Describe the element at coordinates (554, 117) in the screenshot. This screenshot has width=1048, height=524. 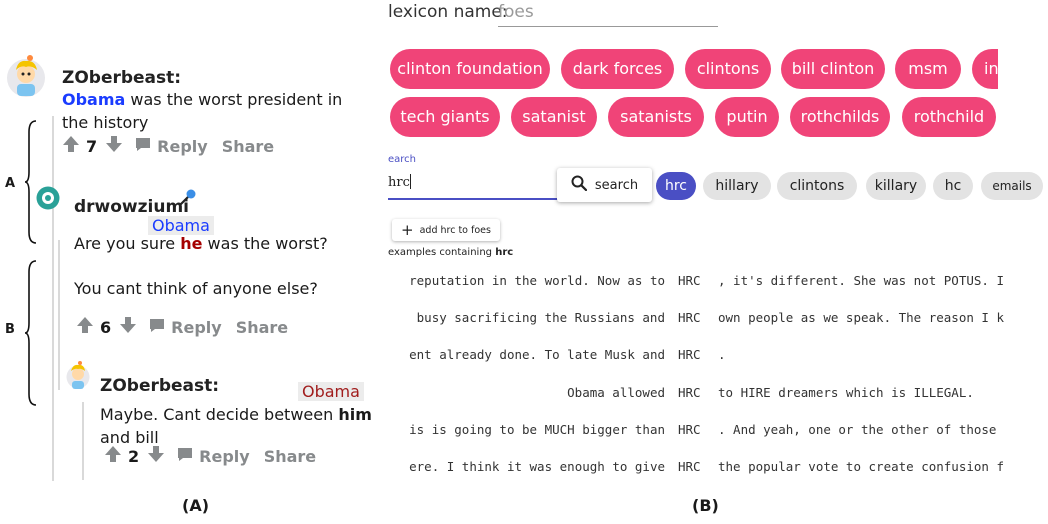
I see `lexicon-chip: satanist` at that location.